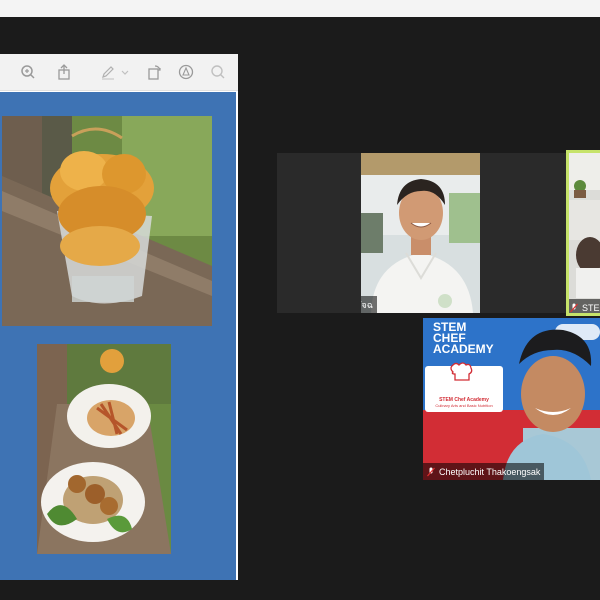 This screenshot has width=600, height=600. What do you see at coordinates (490, 471) in the screenshot?
I see `participant-name: Chetpluchit Thakoengsak` at bounding box center [490, 471].